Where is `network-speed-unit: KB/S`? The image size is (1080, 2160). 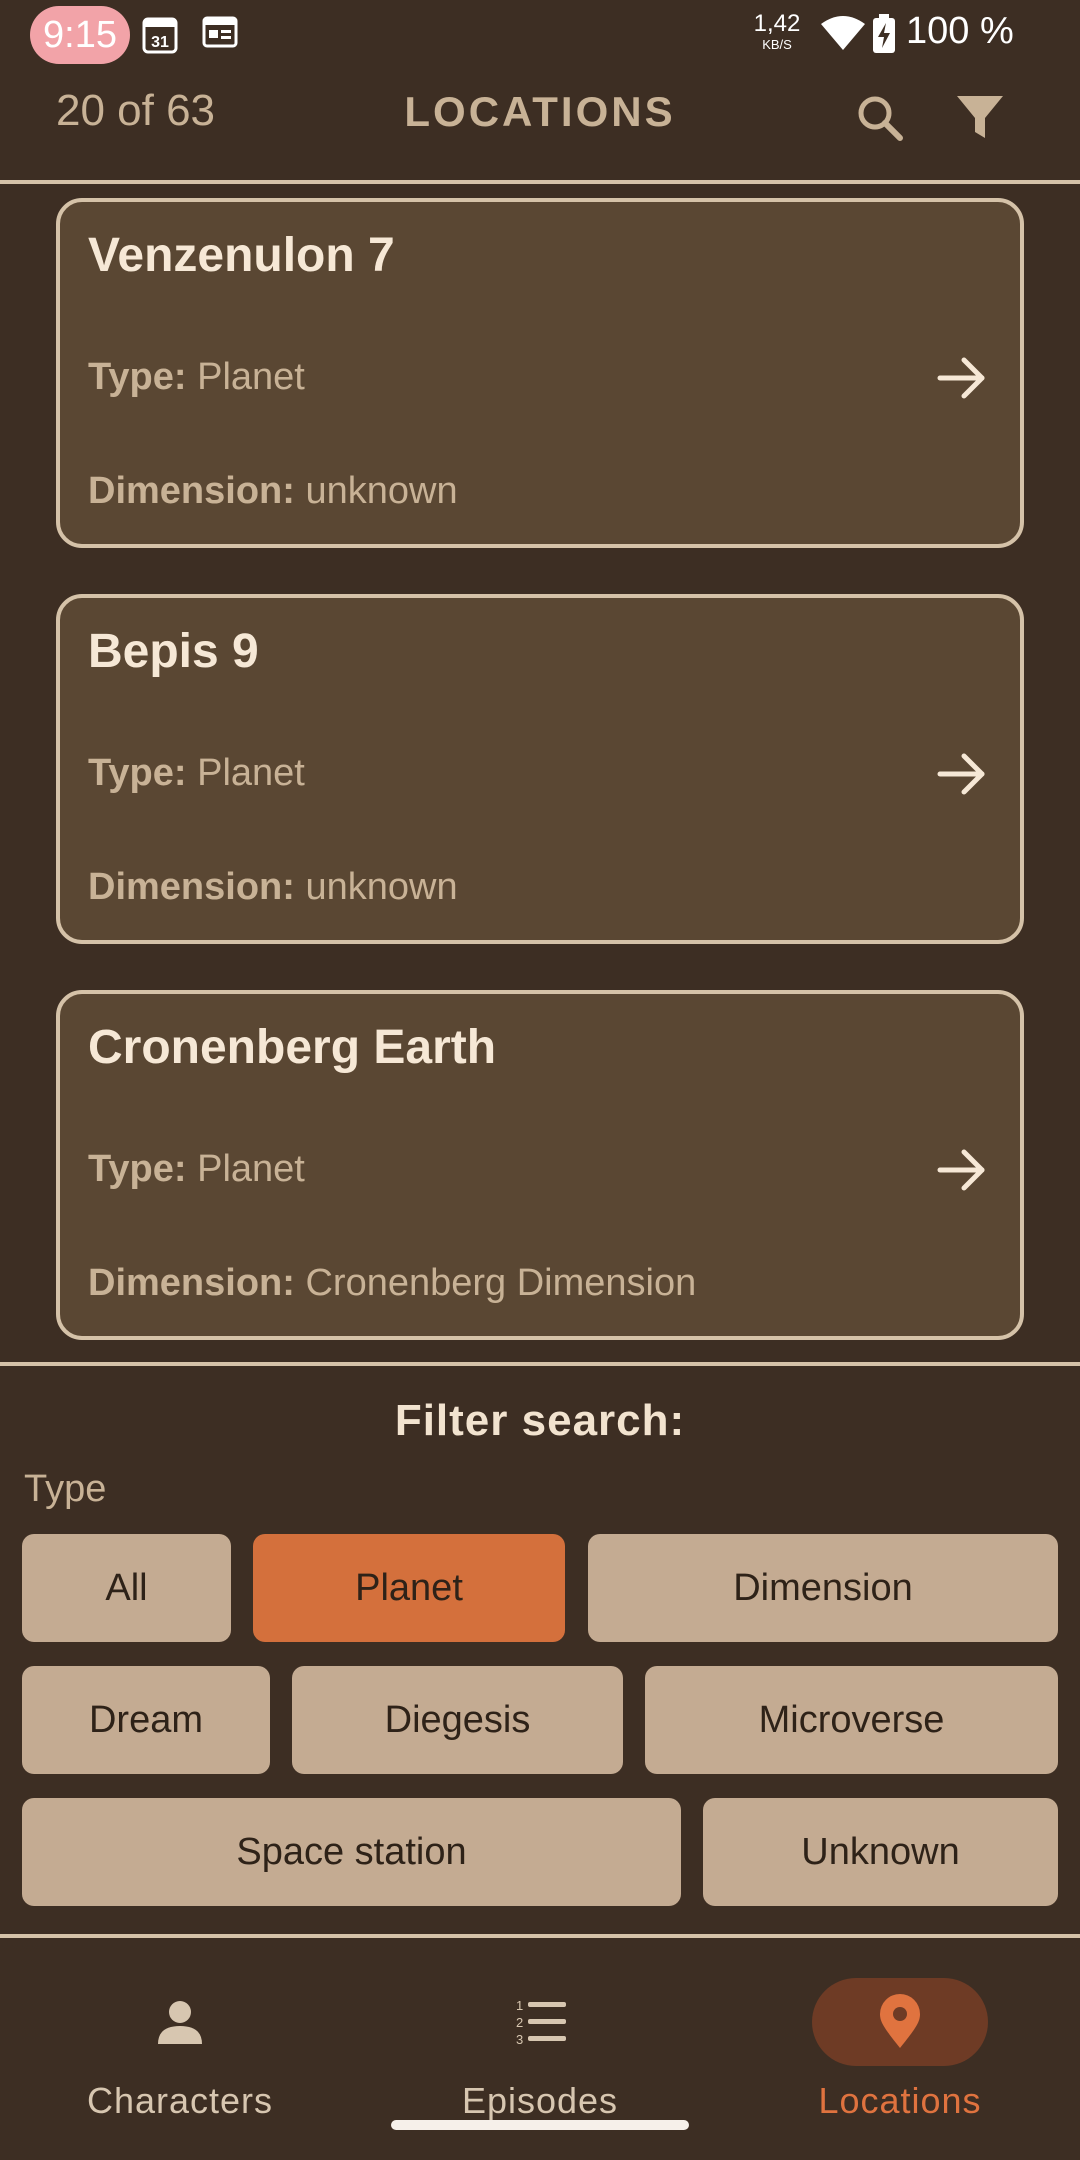
network-speed-unit: KB/S is located at coordinates (777, 44).